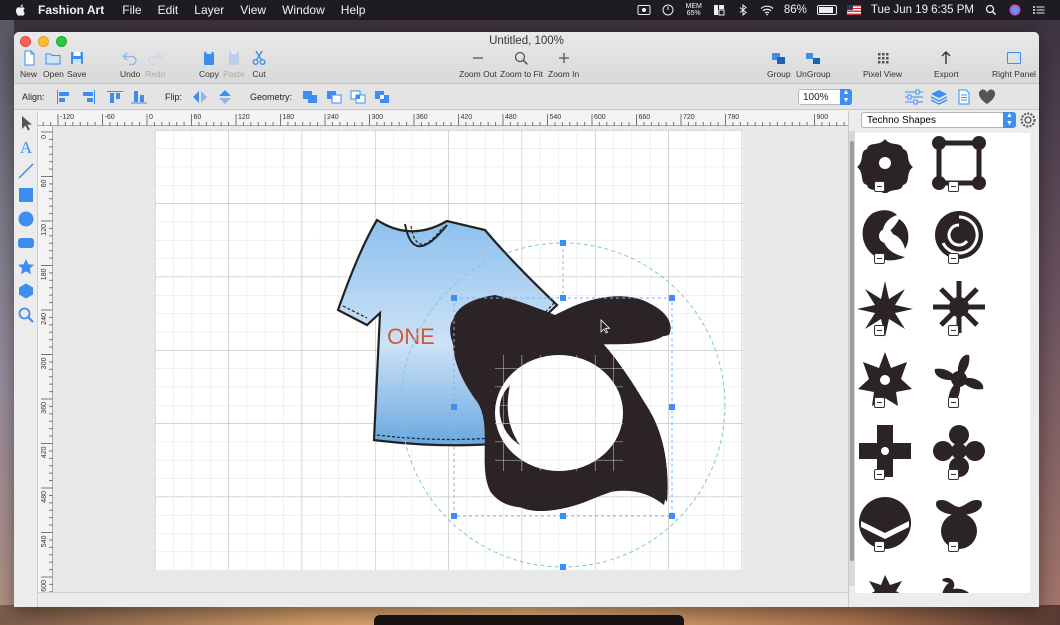 This screenshot has width=1060, height=625. I want to click on undo-button: Undo, so click(130, 64).